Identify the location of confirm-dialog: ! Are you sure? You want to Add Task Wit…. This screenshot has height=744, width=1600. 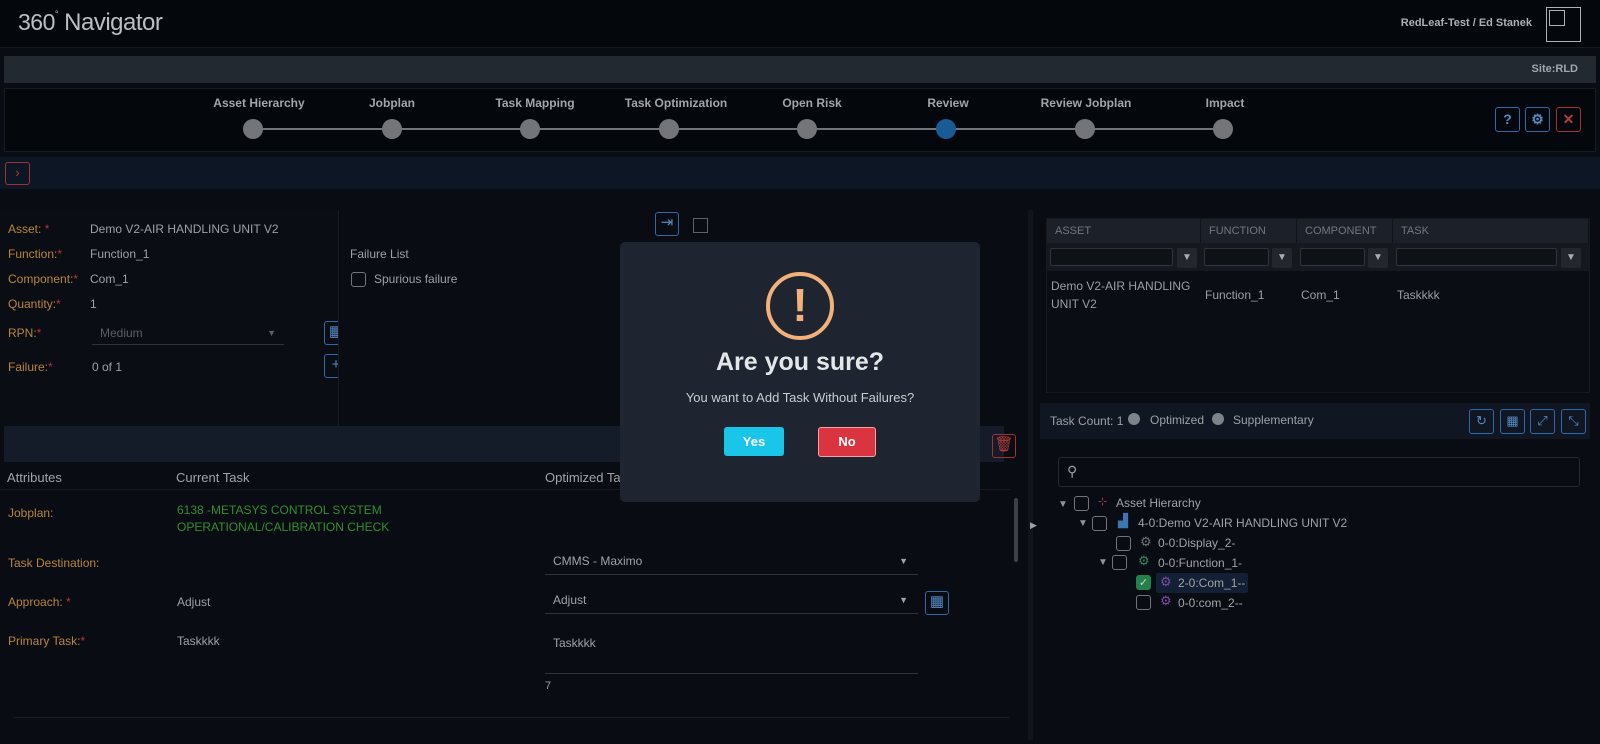
(800, 372).